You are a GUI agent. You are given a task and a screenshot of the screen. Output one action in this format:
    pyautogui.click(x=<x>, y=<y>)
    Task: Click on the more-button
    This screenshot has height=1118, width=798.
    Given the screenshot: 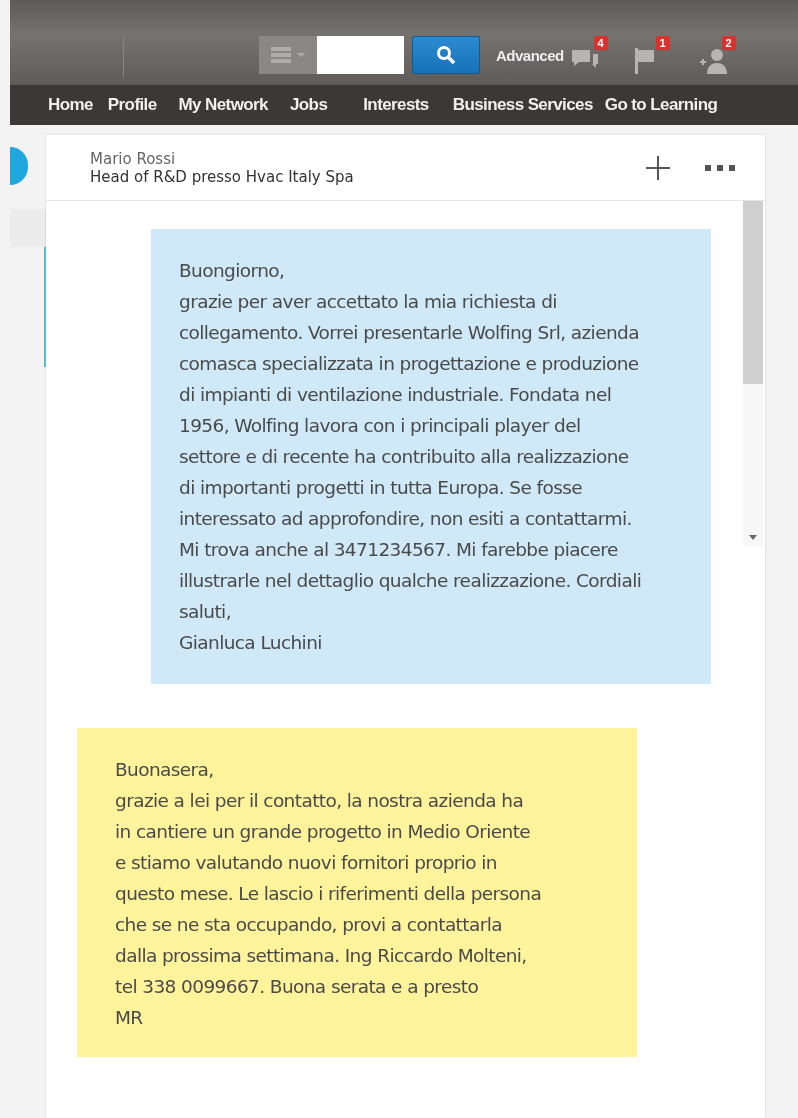 What is the action you would take?
    pyautogui.click(x=720, y=167)
    